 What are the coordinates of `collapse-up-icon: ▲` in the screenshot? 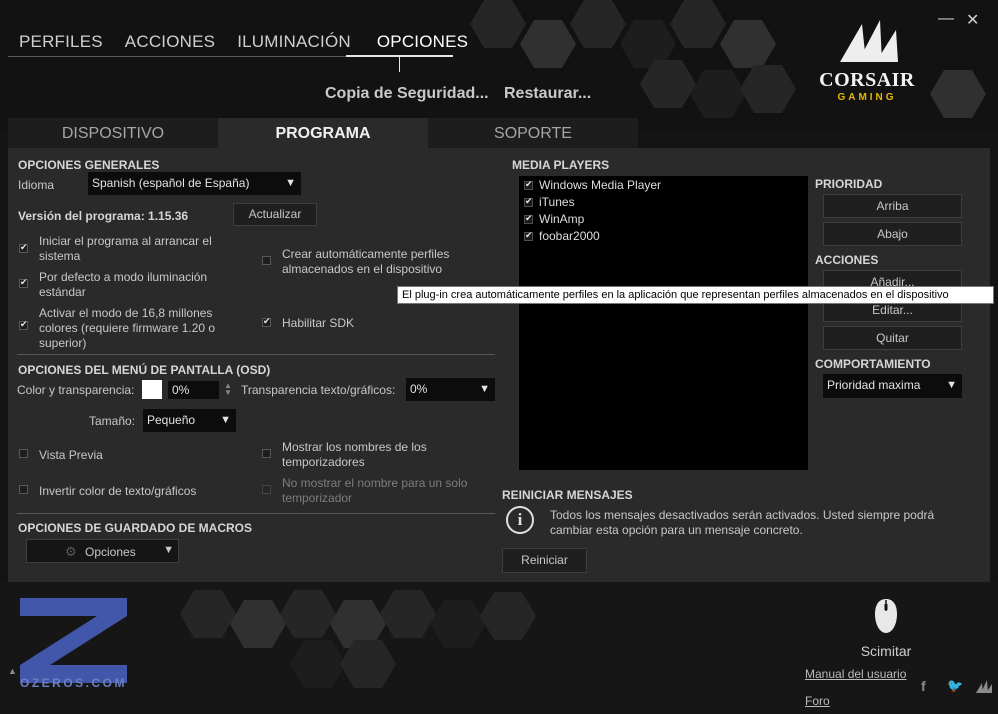 It's located at (12, 671).